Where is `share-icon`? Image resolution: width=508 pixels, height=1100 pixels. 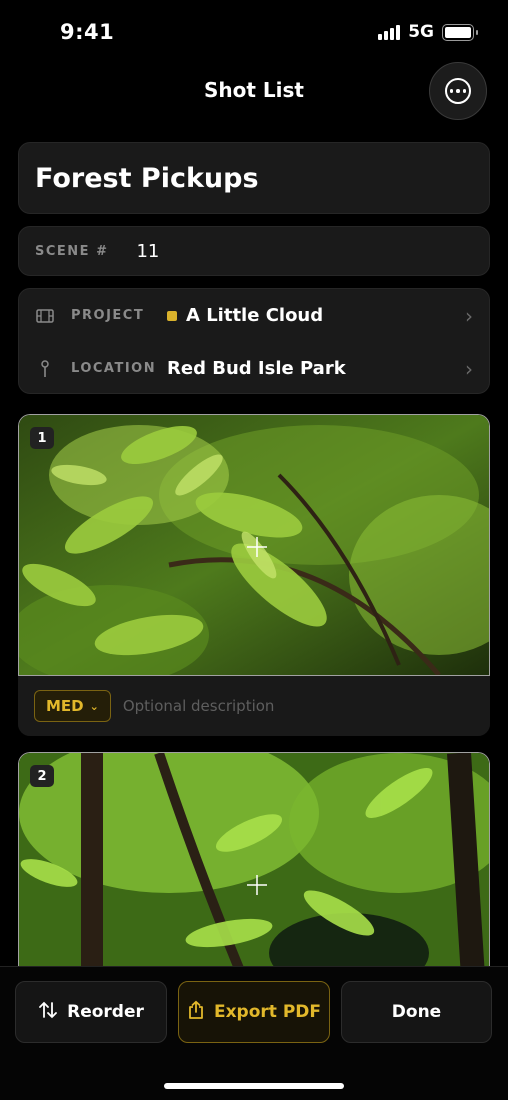
share-icon is located at coordinates (196, 1012).